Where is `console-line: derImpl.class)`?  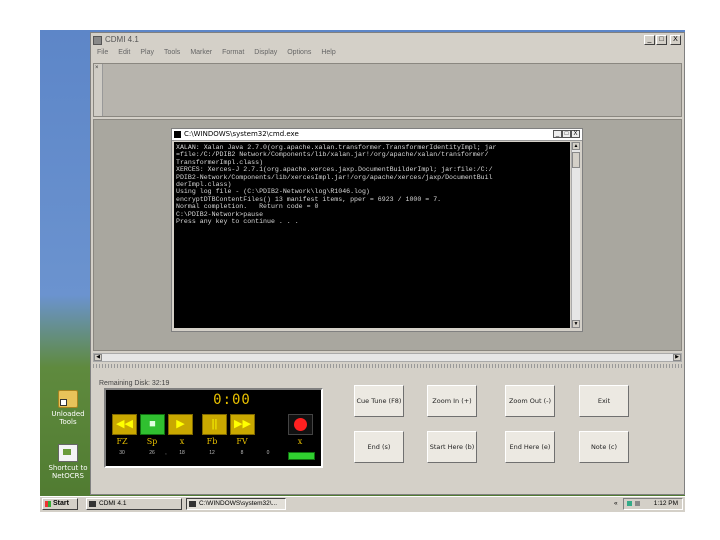 console-line: derImpl.class) is located at coordinates (204, 185).